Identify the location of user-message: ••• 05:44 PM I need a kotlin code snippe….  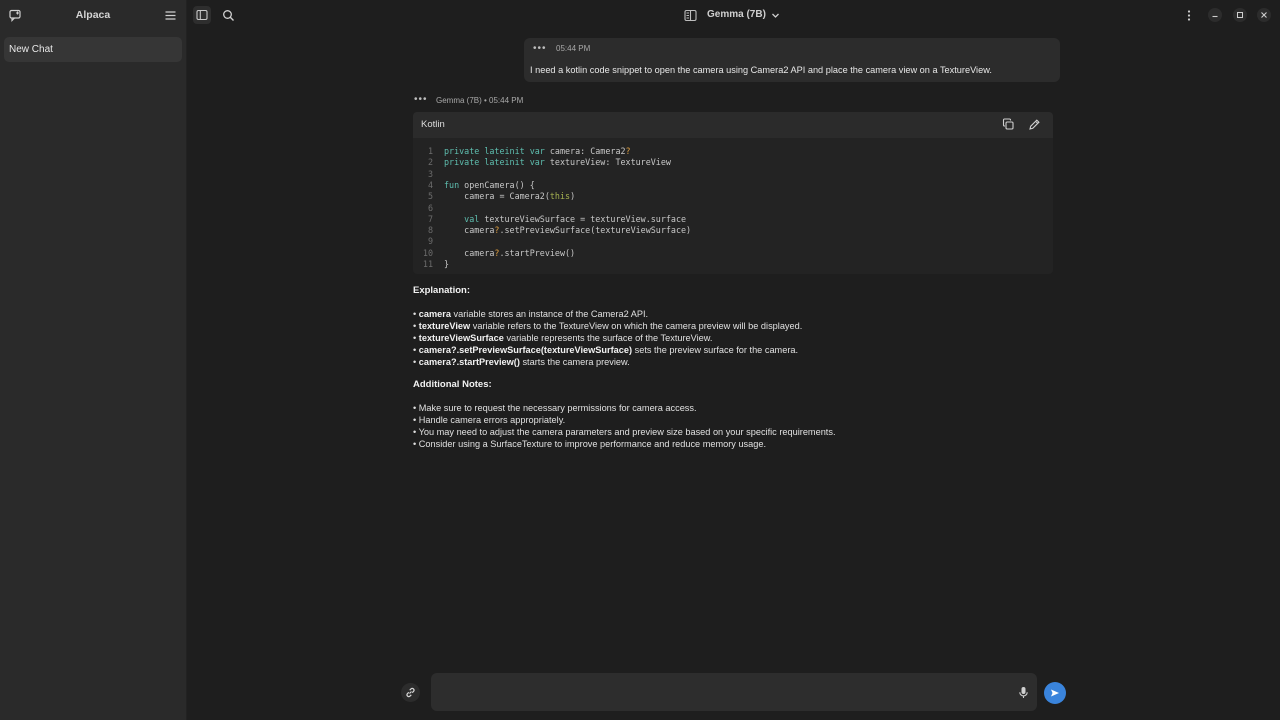
(792, 60).